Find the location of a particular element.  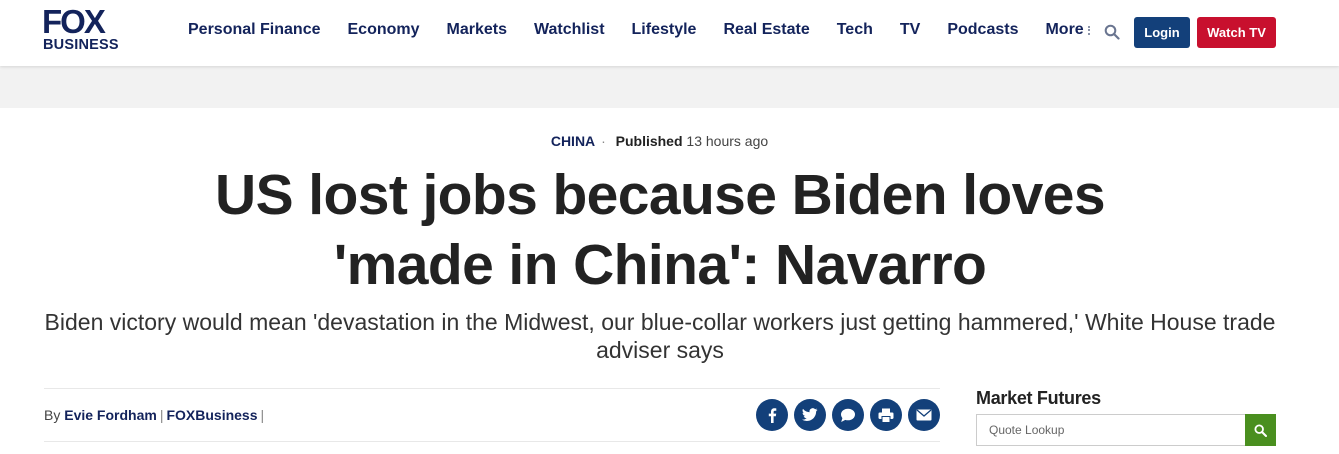

print-icon is located at coordinates (886, 415).